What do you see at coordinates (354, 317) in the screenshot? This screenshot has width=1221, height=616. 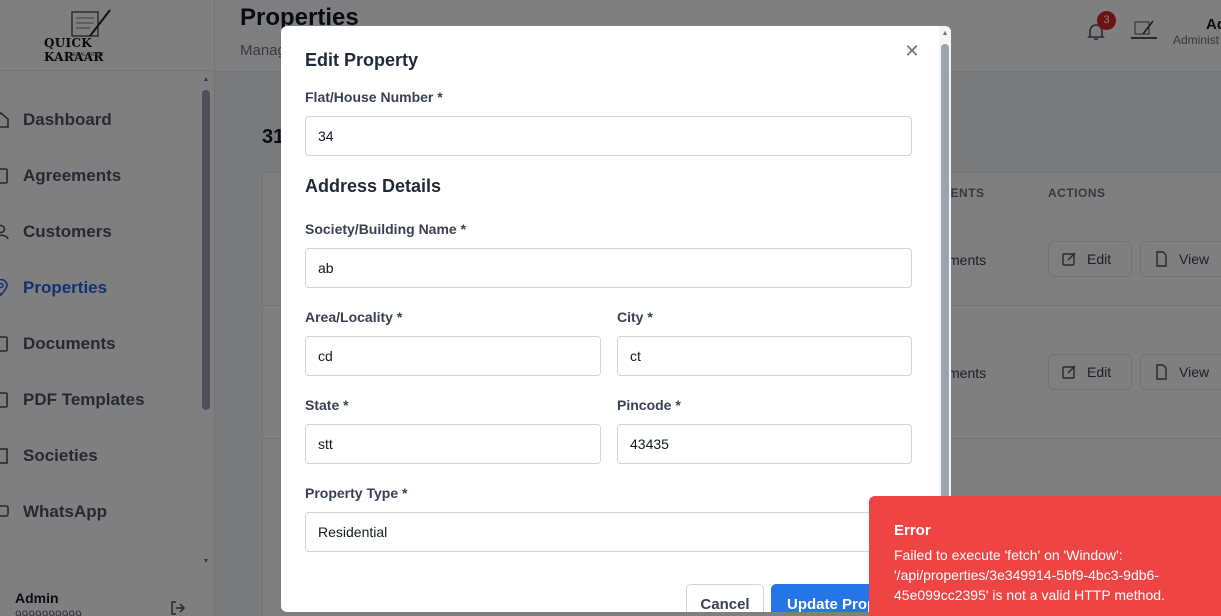 I see `area-label: Area/Locality *` at bounding box center [354, 317].